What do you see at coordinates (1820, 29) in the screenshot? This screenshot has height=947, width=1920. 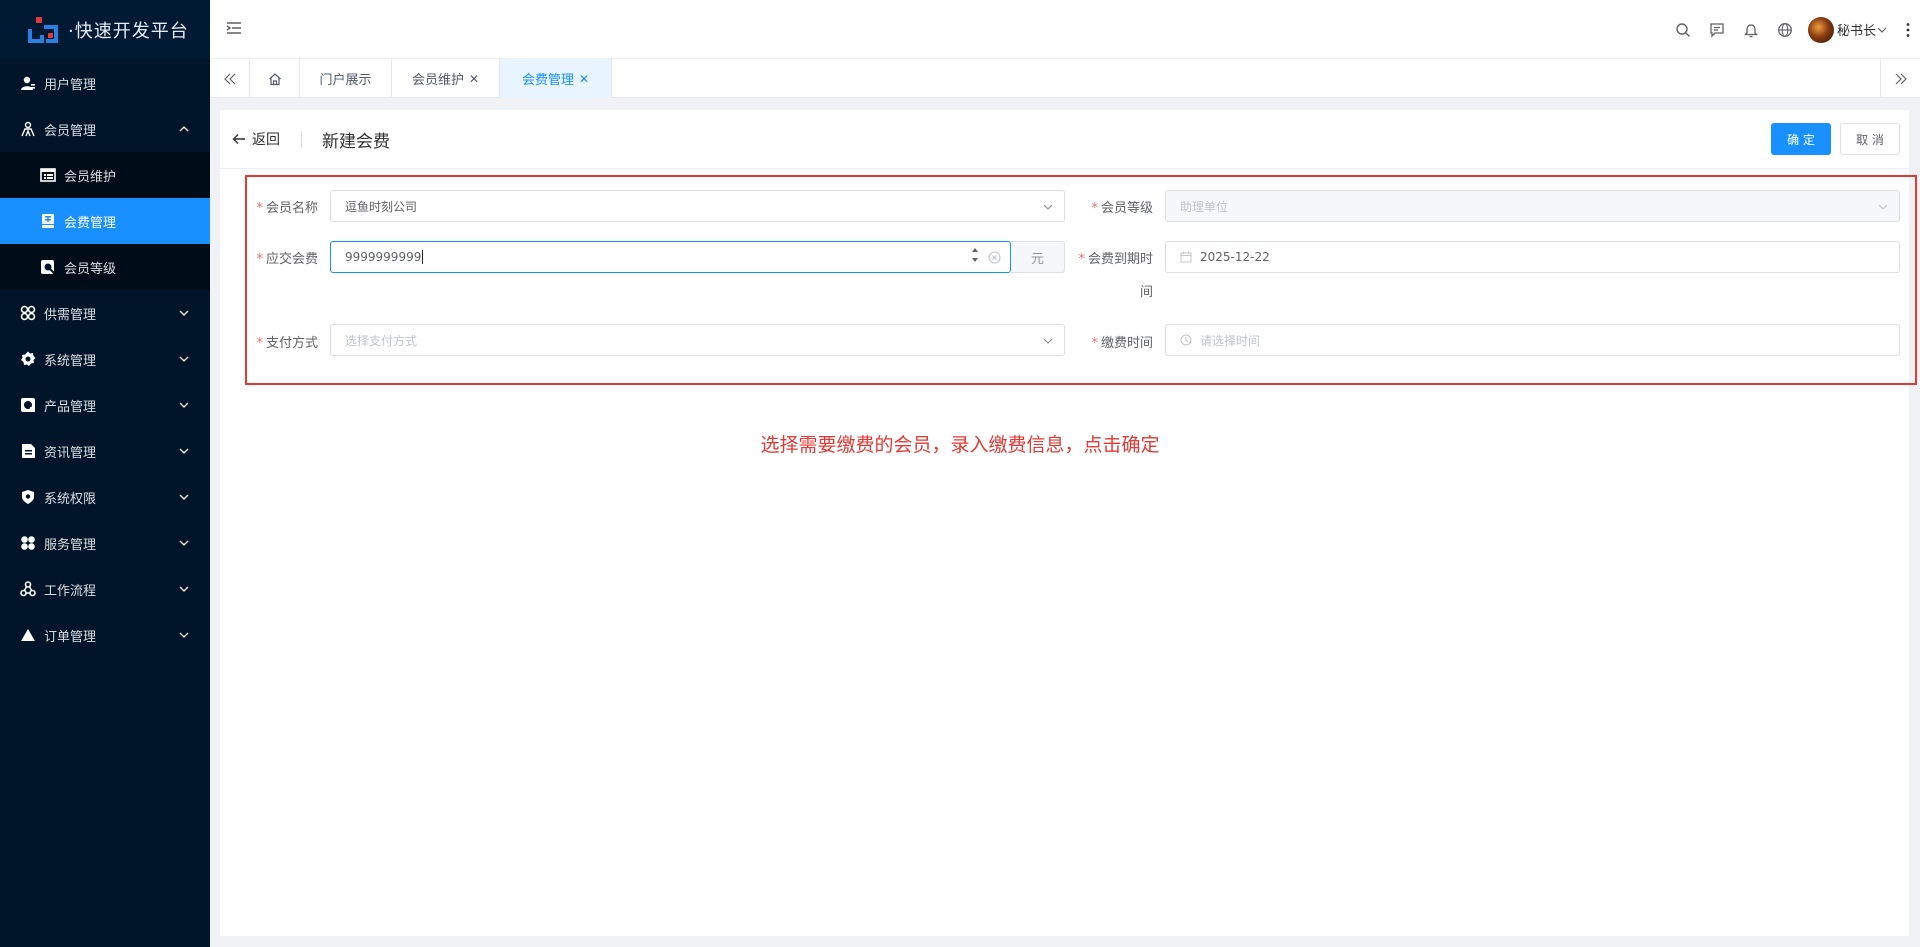 I see `avatar` at bounding box center [1820, 29].